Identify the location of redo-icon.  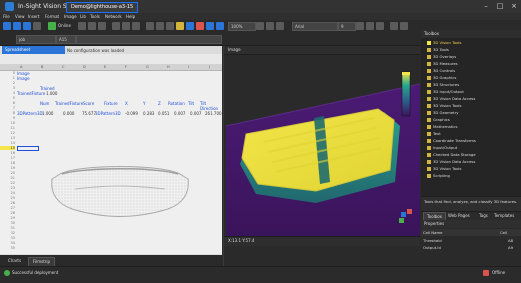
(102, 26).